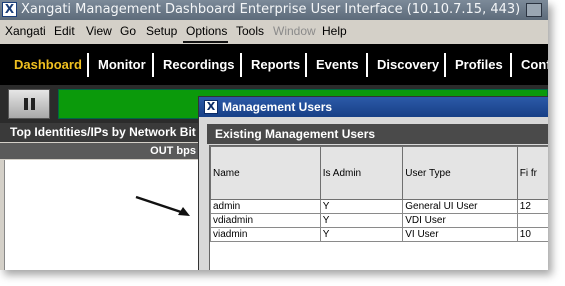 Image resolution: width=565 pixels, height=286 pixels. I want to click on cell-name: vdiadmin, so click(265, 220).